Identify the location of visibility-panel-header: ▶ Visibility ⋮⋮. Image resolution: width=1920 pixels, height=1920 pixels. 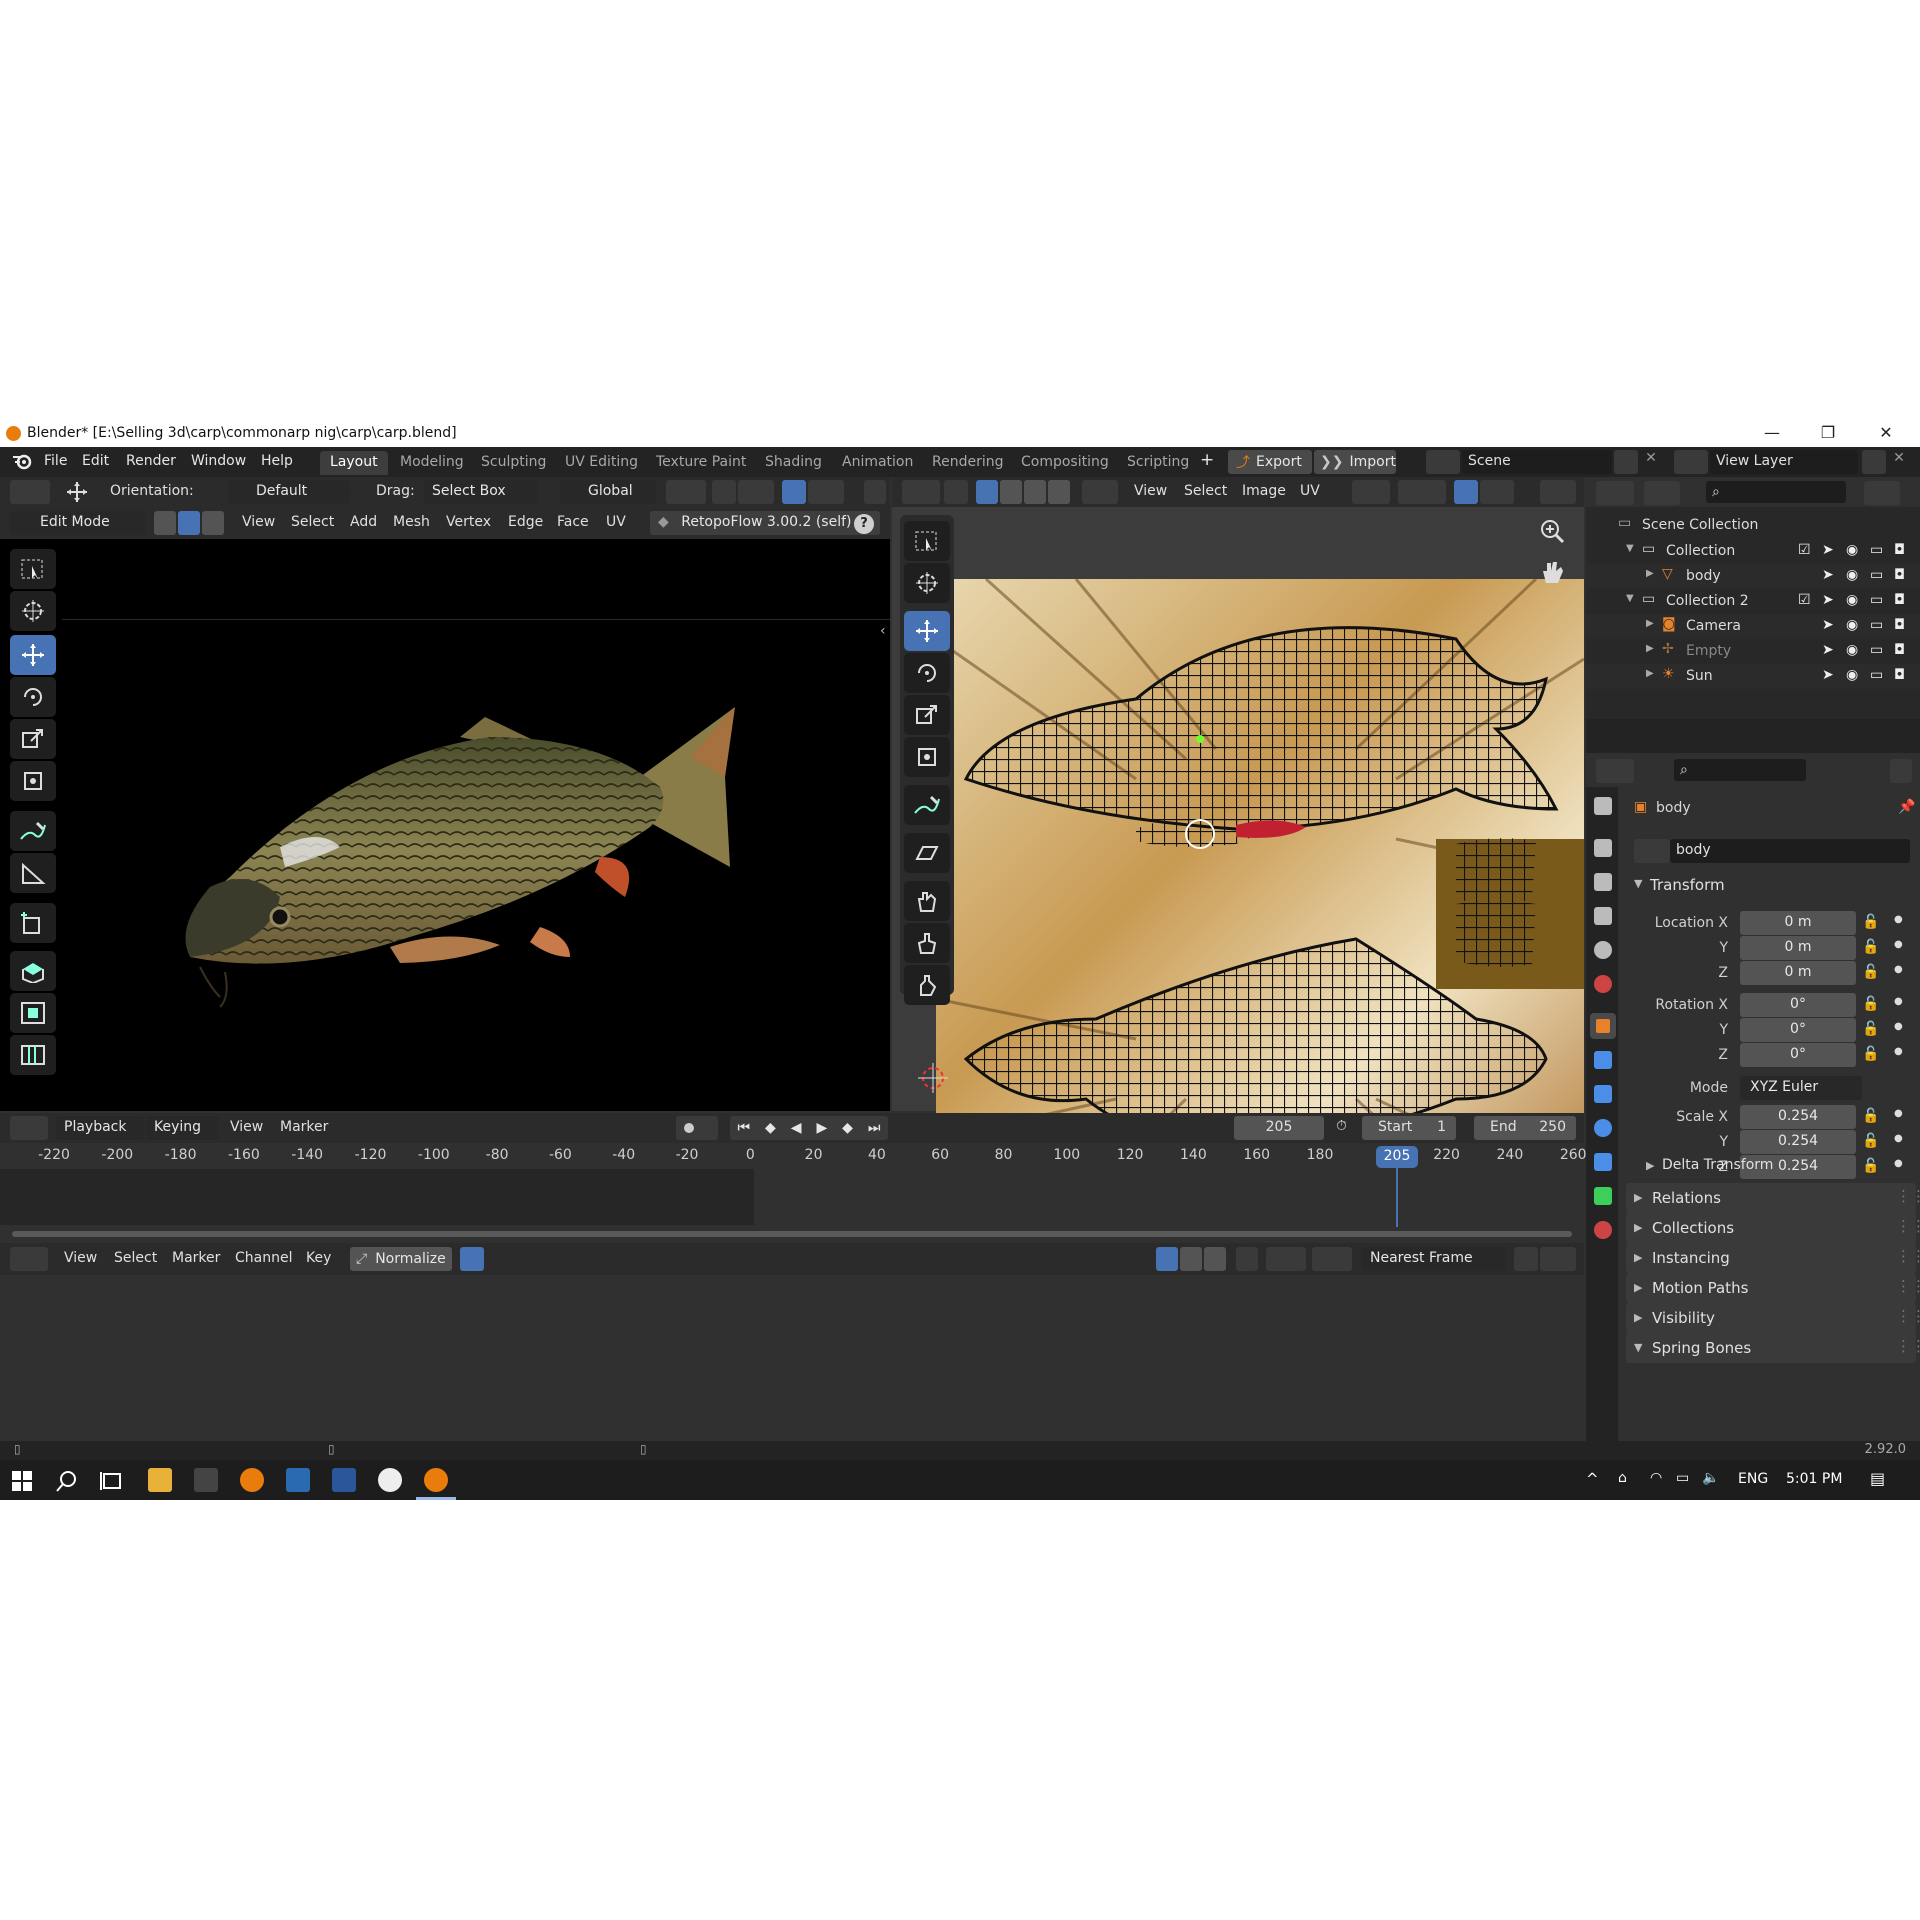
(1773, 1318).